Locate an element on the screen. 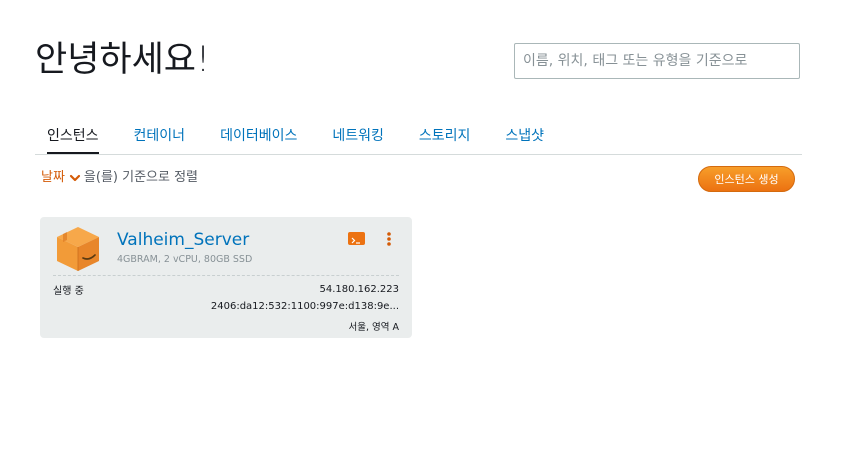  instance-status: 실행 중 is located at coordinates (68, 291).